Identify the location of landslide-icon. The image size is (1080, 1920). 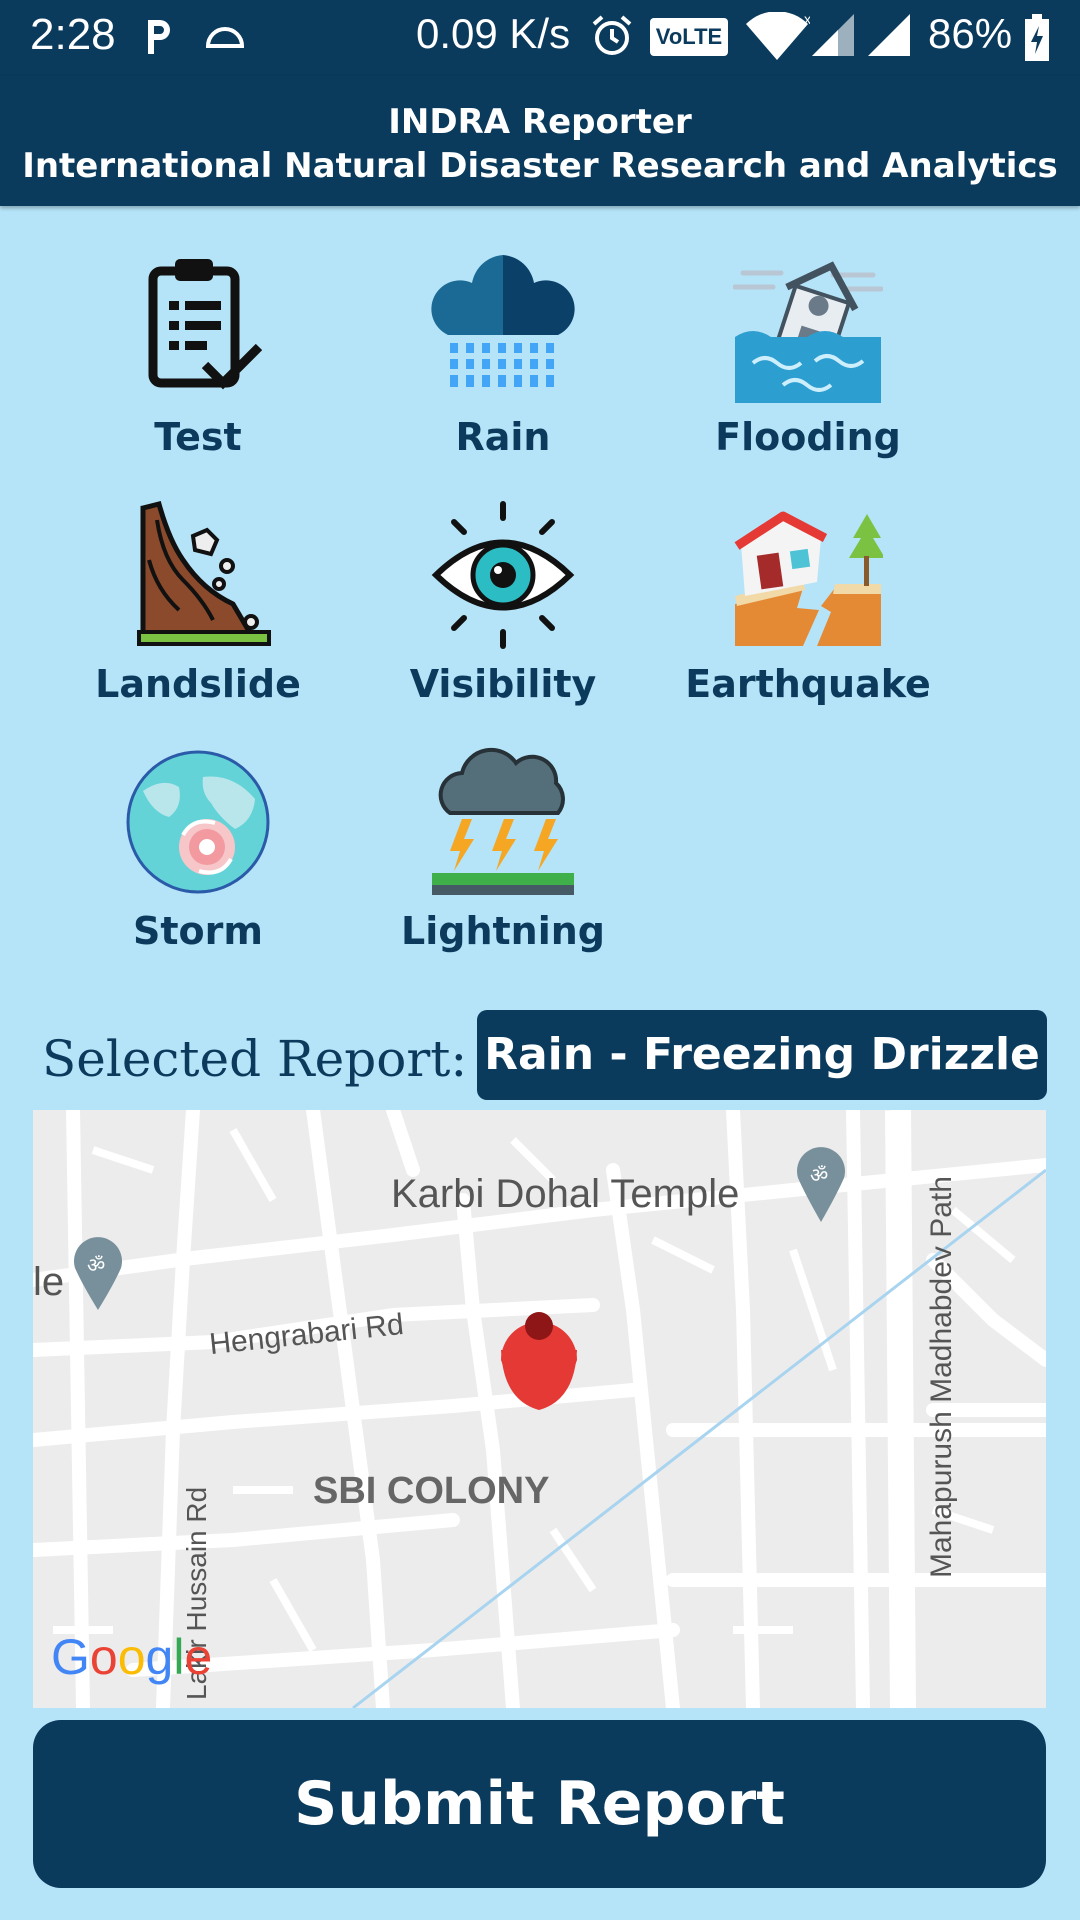
(204, 573).